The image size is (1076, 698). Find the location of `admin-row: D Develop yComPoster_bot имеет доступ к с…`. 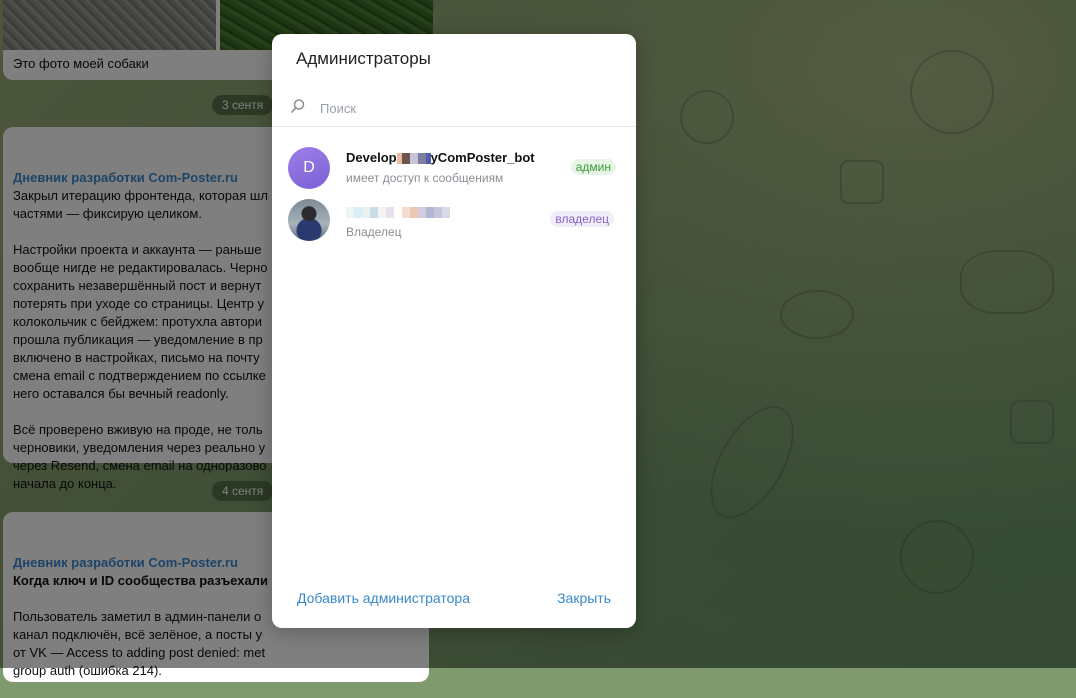

admin-row: D Develop yComPoster_bot имеет доступ к с… is located at coordinates (454, 165).